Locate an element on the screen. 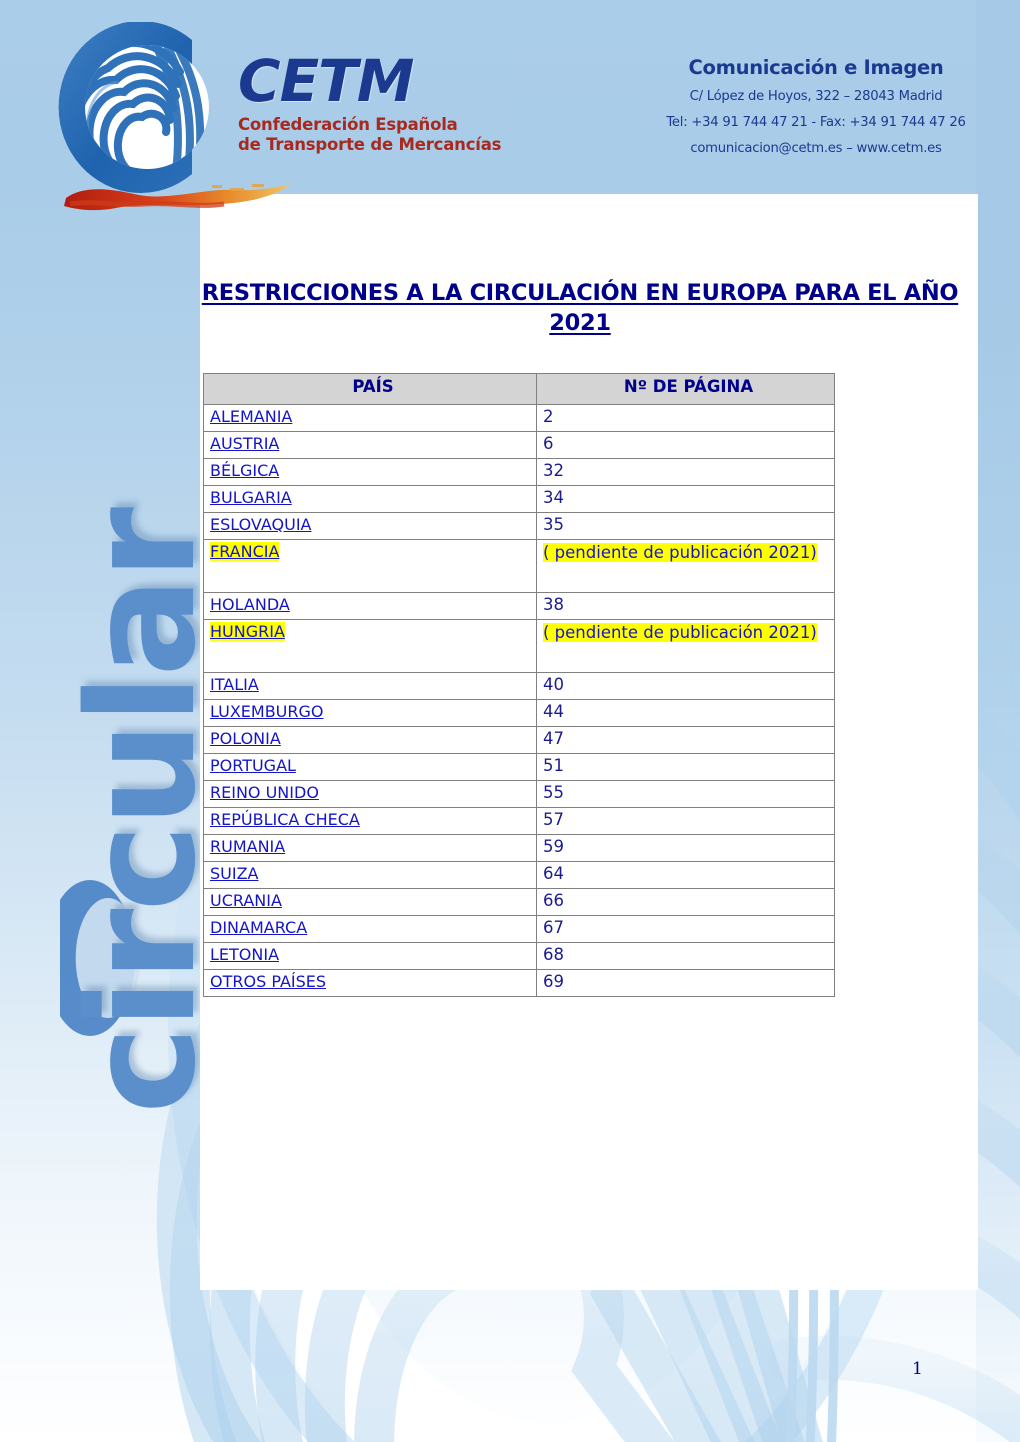 Image resolution: width=1020 pixels, height=1442 pixels. cetm-name: CETM is located at coordinates (326, 81).